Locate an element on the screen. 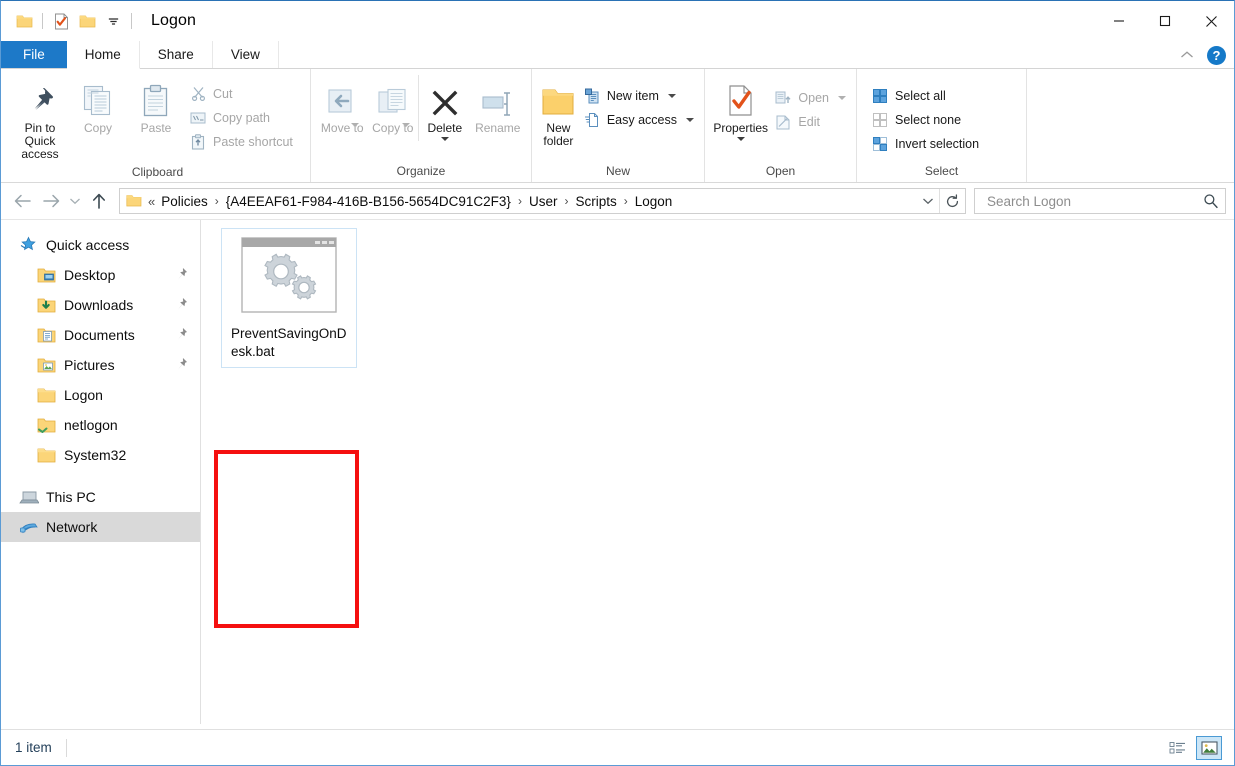 This screenshot has width=1235, height=766. search-box is located at coordinates (1100, 201).